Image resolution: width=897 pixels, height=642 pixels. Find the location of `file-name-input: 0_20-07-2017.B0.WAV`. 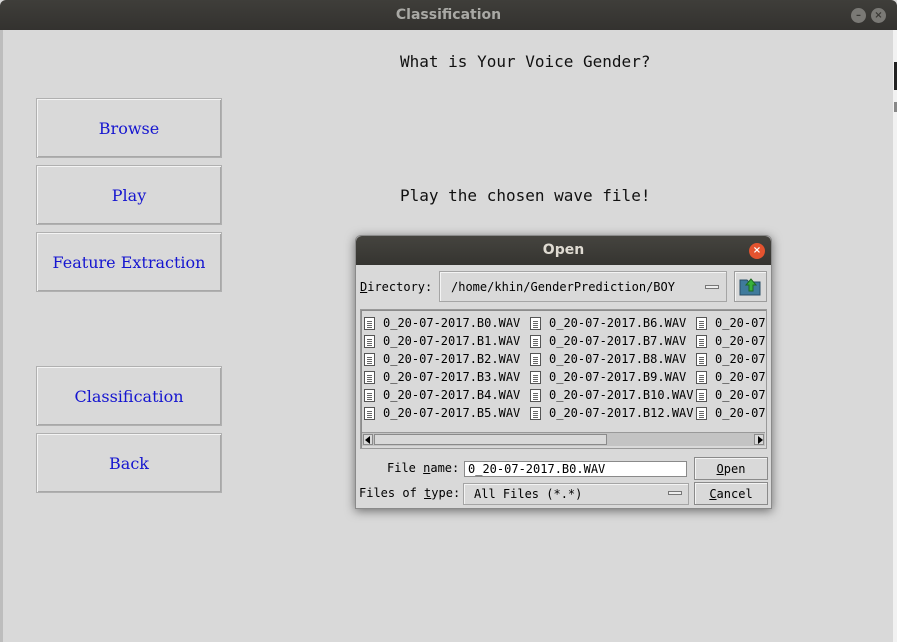

file-name-input: 0_20-07-2017.B0.WAV is located at coordinates (575, 469).